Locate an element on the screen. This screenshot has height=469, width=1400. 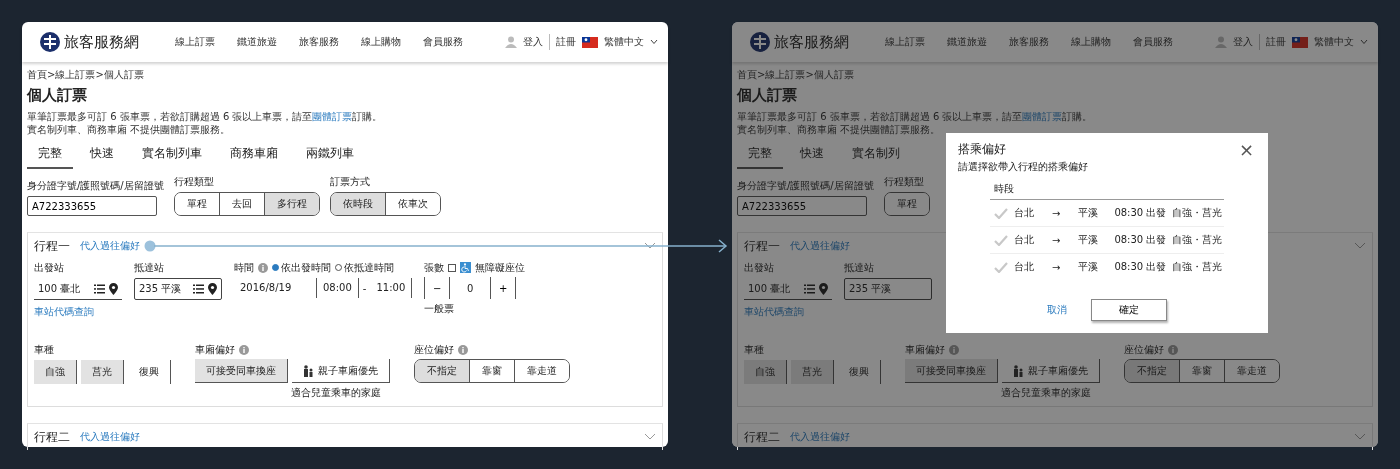
time-mode-radio: 依出發時間 is located at coordinates (301, 267).